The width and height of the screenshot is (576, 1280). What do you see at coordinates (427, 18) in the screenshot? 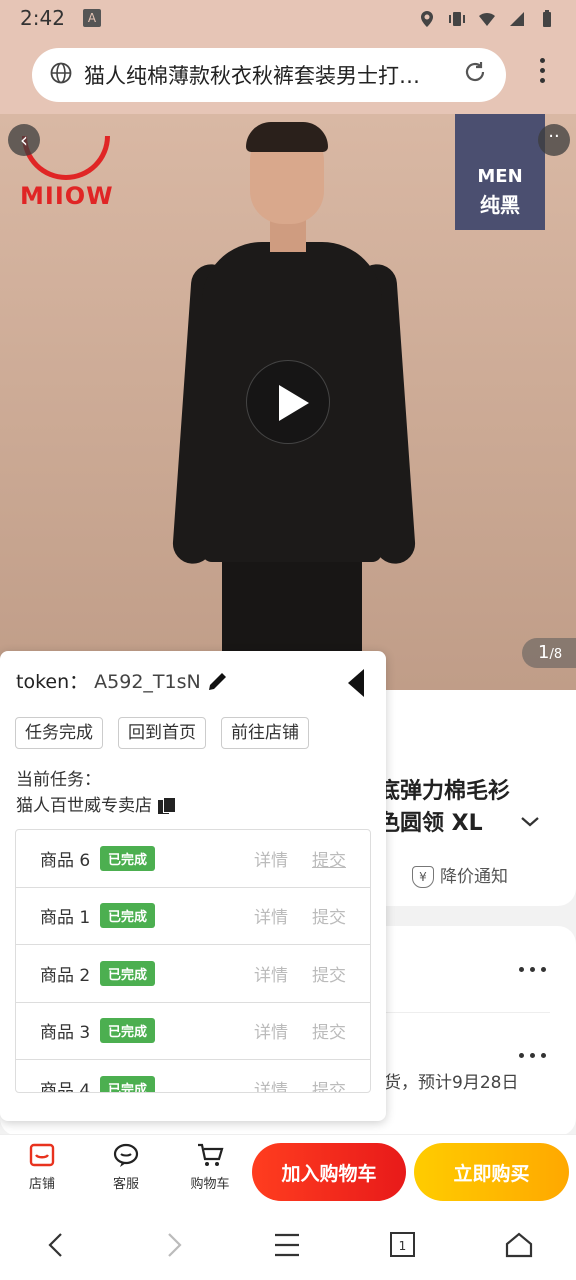
I see `location-icon` at bounding box center [427, 18].